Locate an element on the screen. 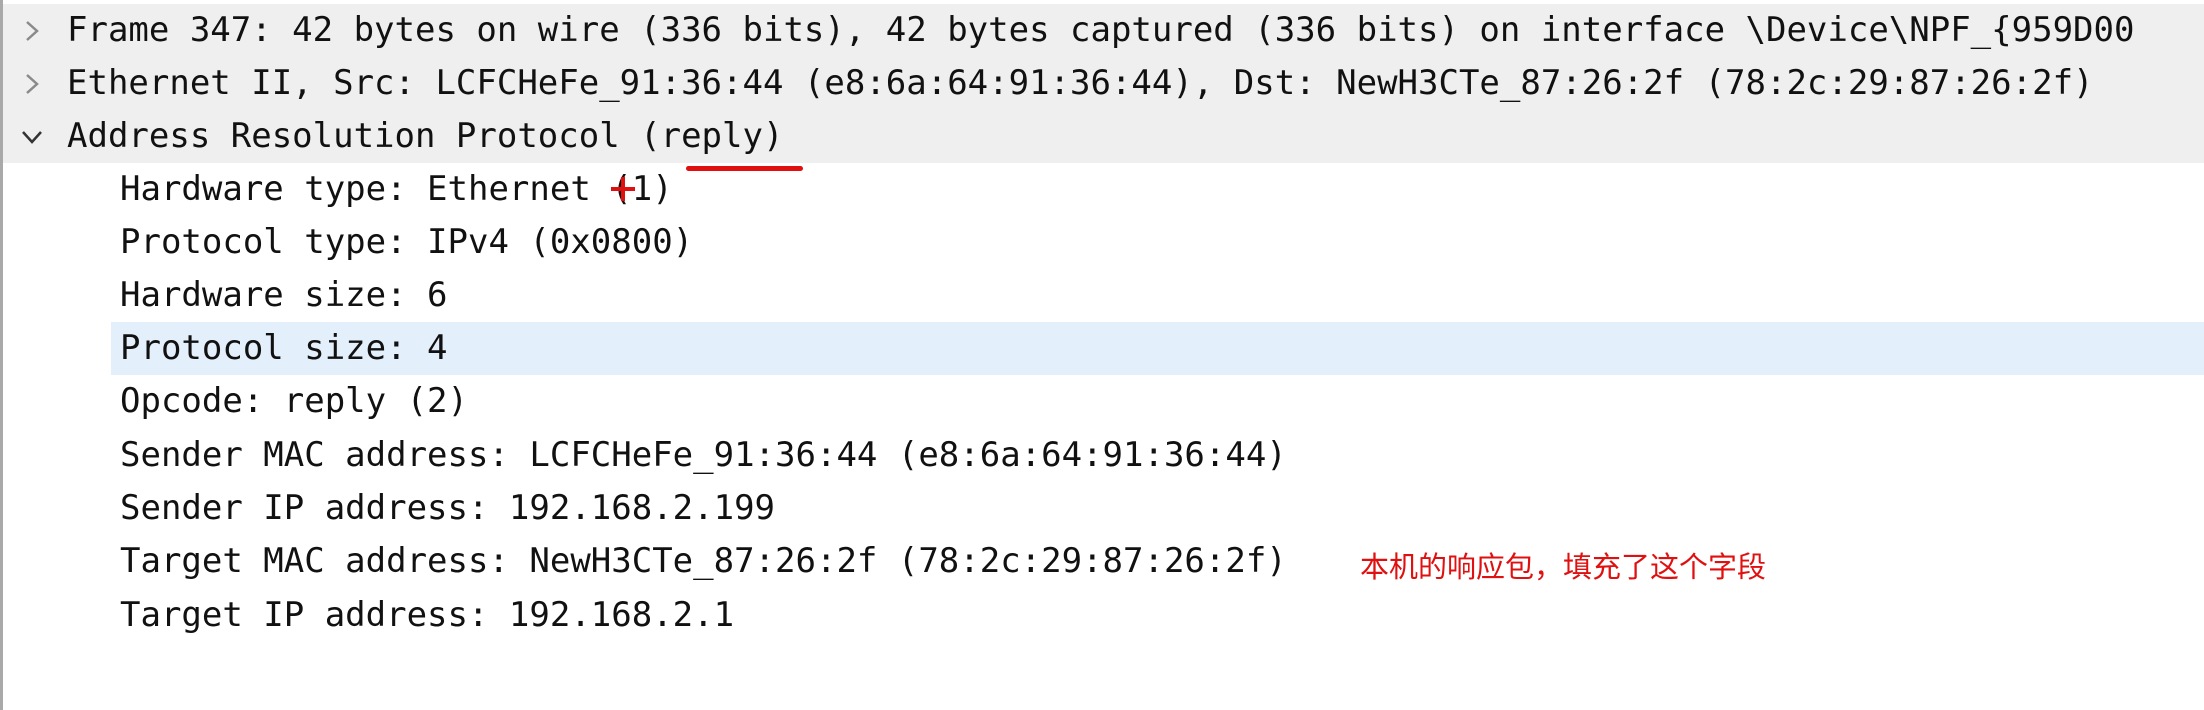 The image size is (2204, 710). field-label: Sender IP address: 192.168.2.199 is located at coordinates (448, 508).